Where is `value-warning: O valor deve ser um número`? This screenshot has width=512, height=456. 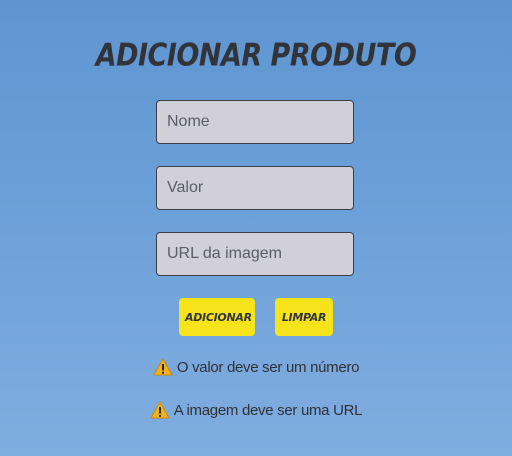
value-warning: O valor deve ser um número is located at coordinates (256, 366).